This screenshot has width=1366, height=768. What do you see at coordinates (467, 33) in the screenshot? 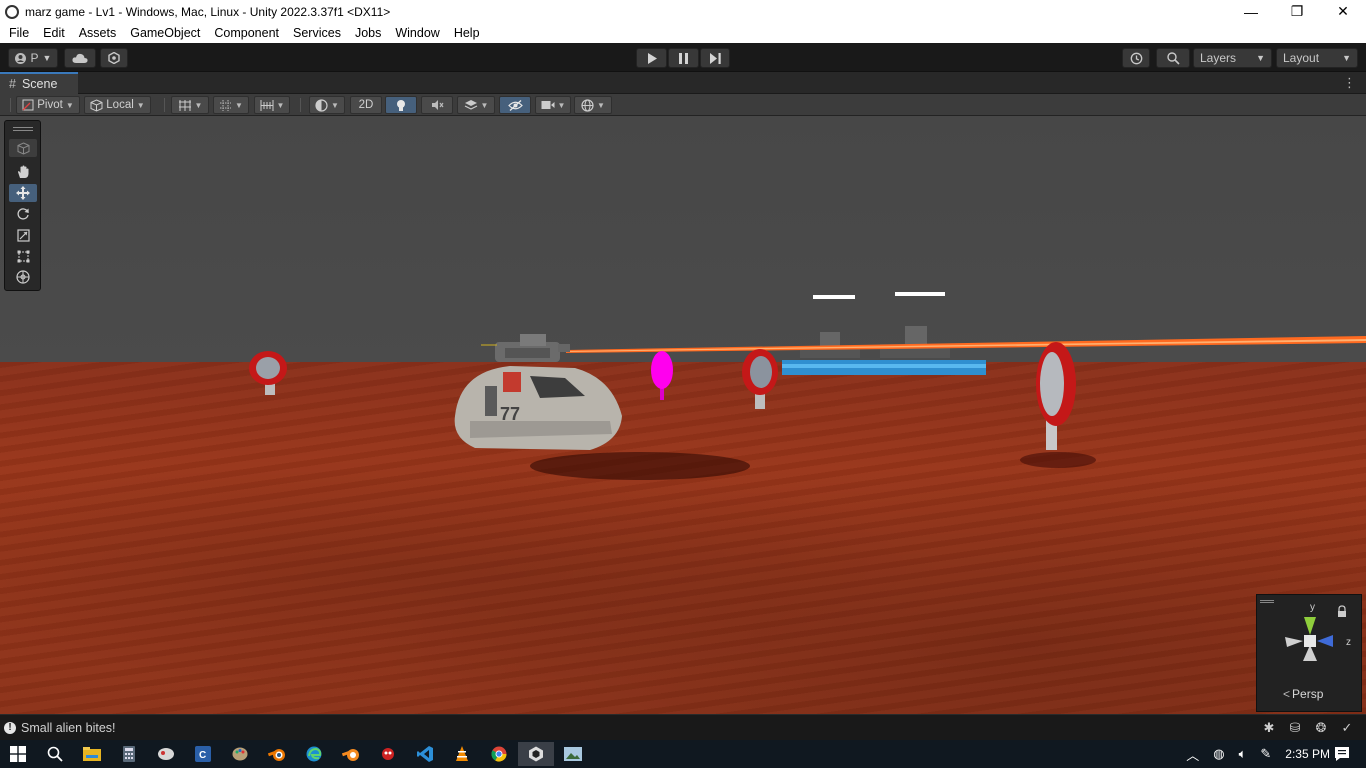
I see `menu-help: Help` at bounding box center [467, 33].